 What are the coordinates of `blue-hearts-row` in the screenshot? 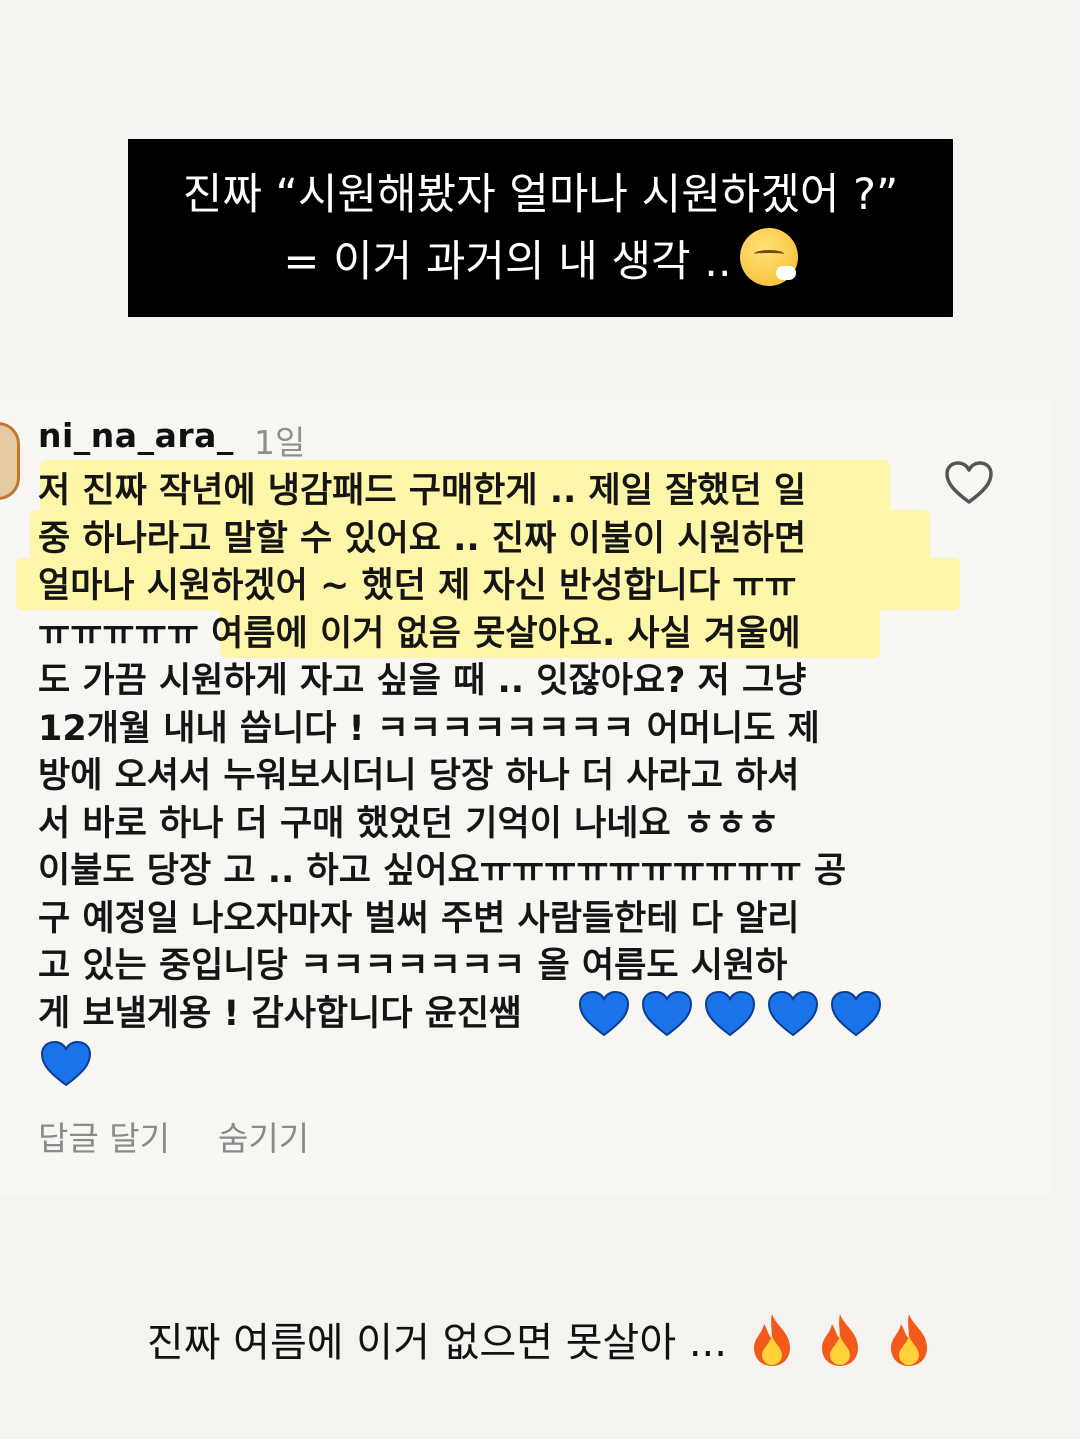 It's located at (733, 1014).